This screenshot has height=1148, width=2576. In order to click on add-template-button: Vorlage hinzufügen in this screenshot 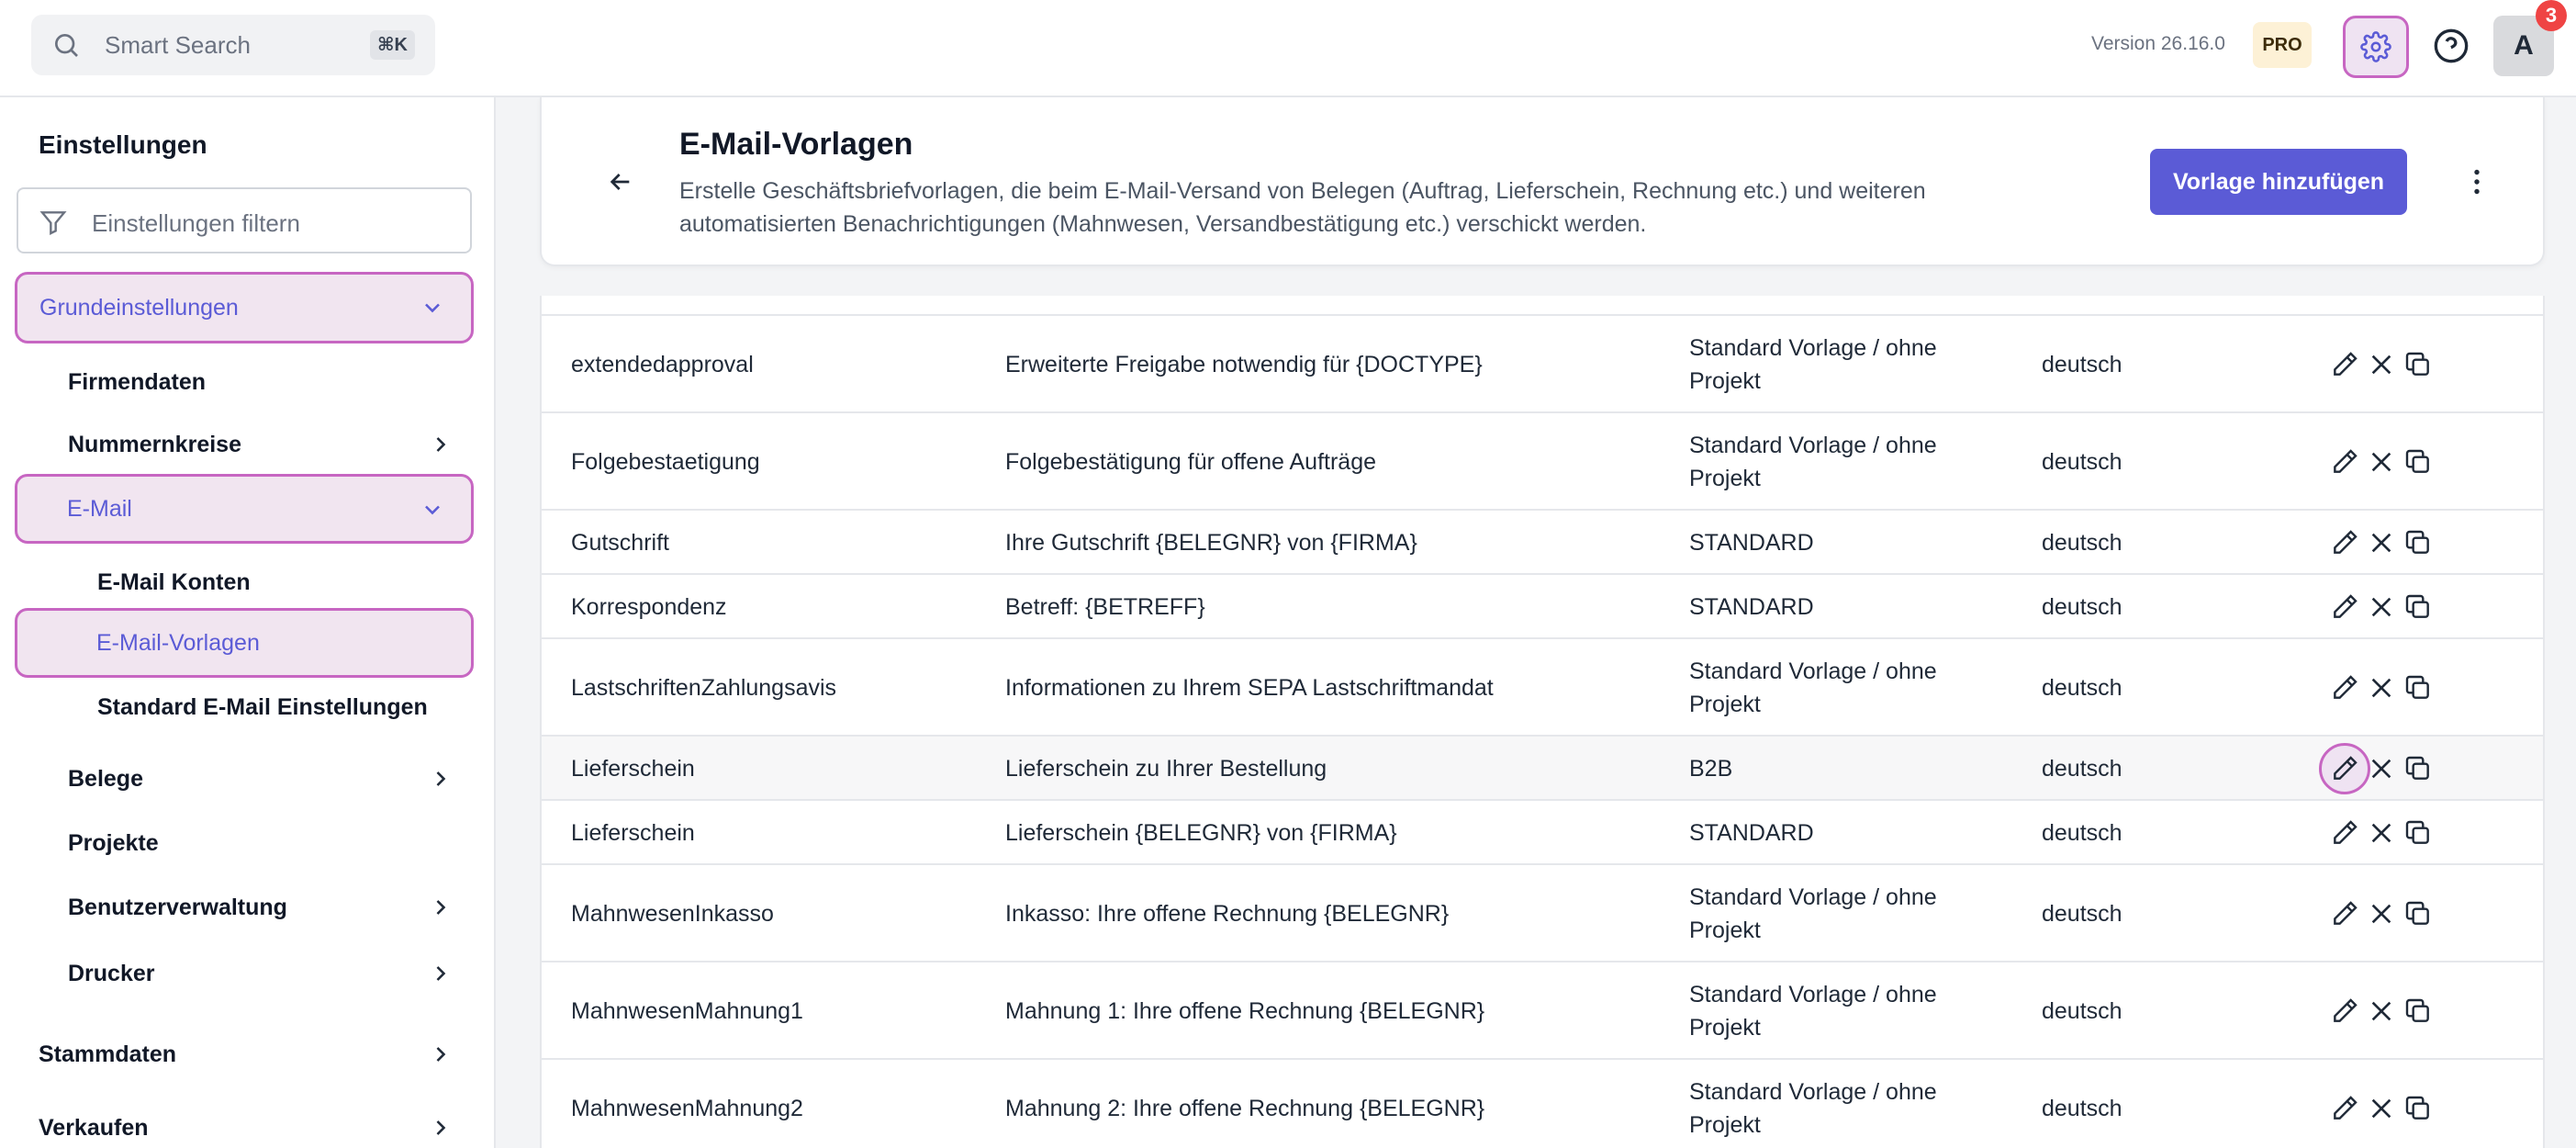, I will do `click(2278, 182)`.